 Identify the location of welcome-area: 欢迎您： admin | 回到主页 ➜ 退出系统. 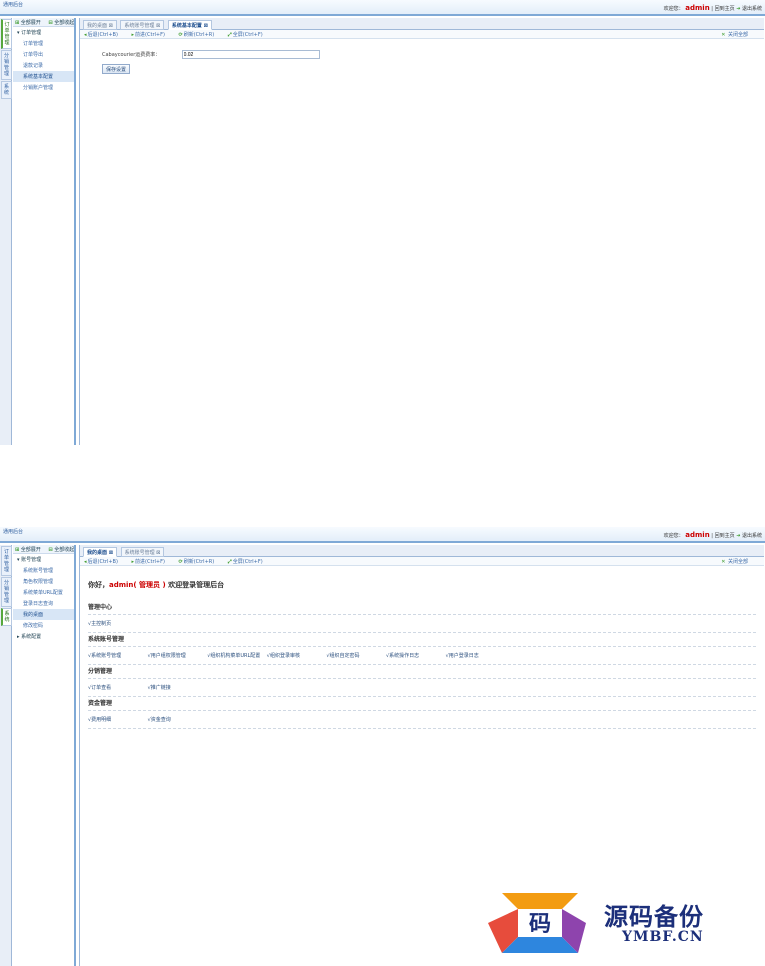
(713, 535).